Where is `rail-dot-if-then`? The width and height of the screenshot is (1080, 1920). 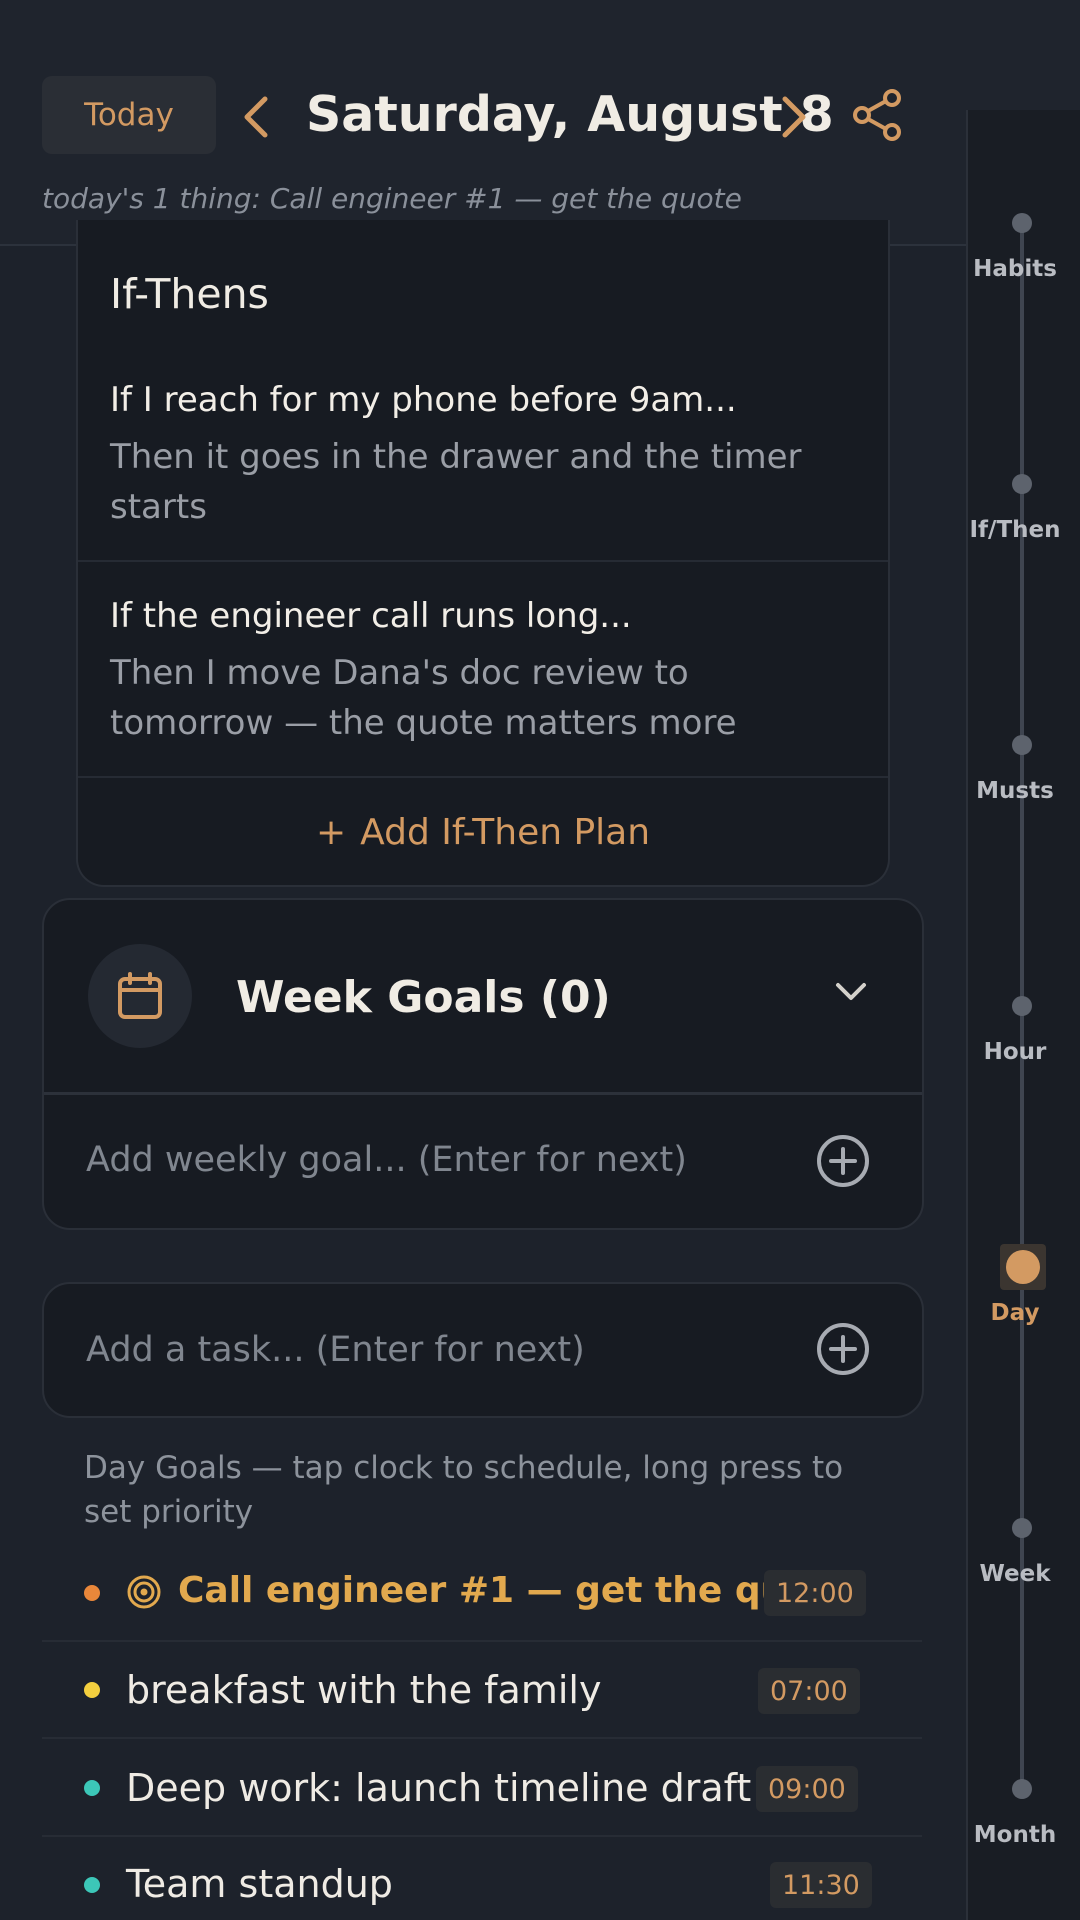 rail-dot-if-then is located at coordinates (1022, 484).